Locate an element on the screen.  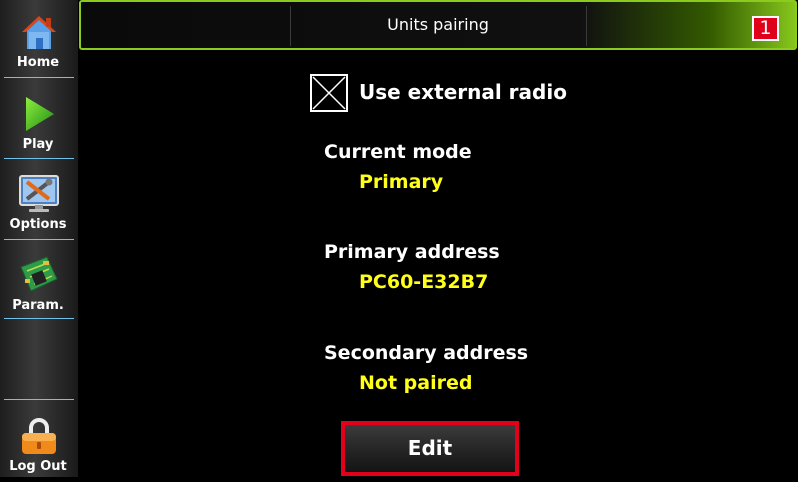
primary-address-label: Primary address is located at coordinates (412, 252).